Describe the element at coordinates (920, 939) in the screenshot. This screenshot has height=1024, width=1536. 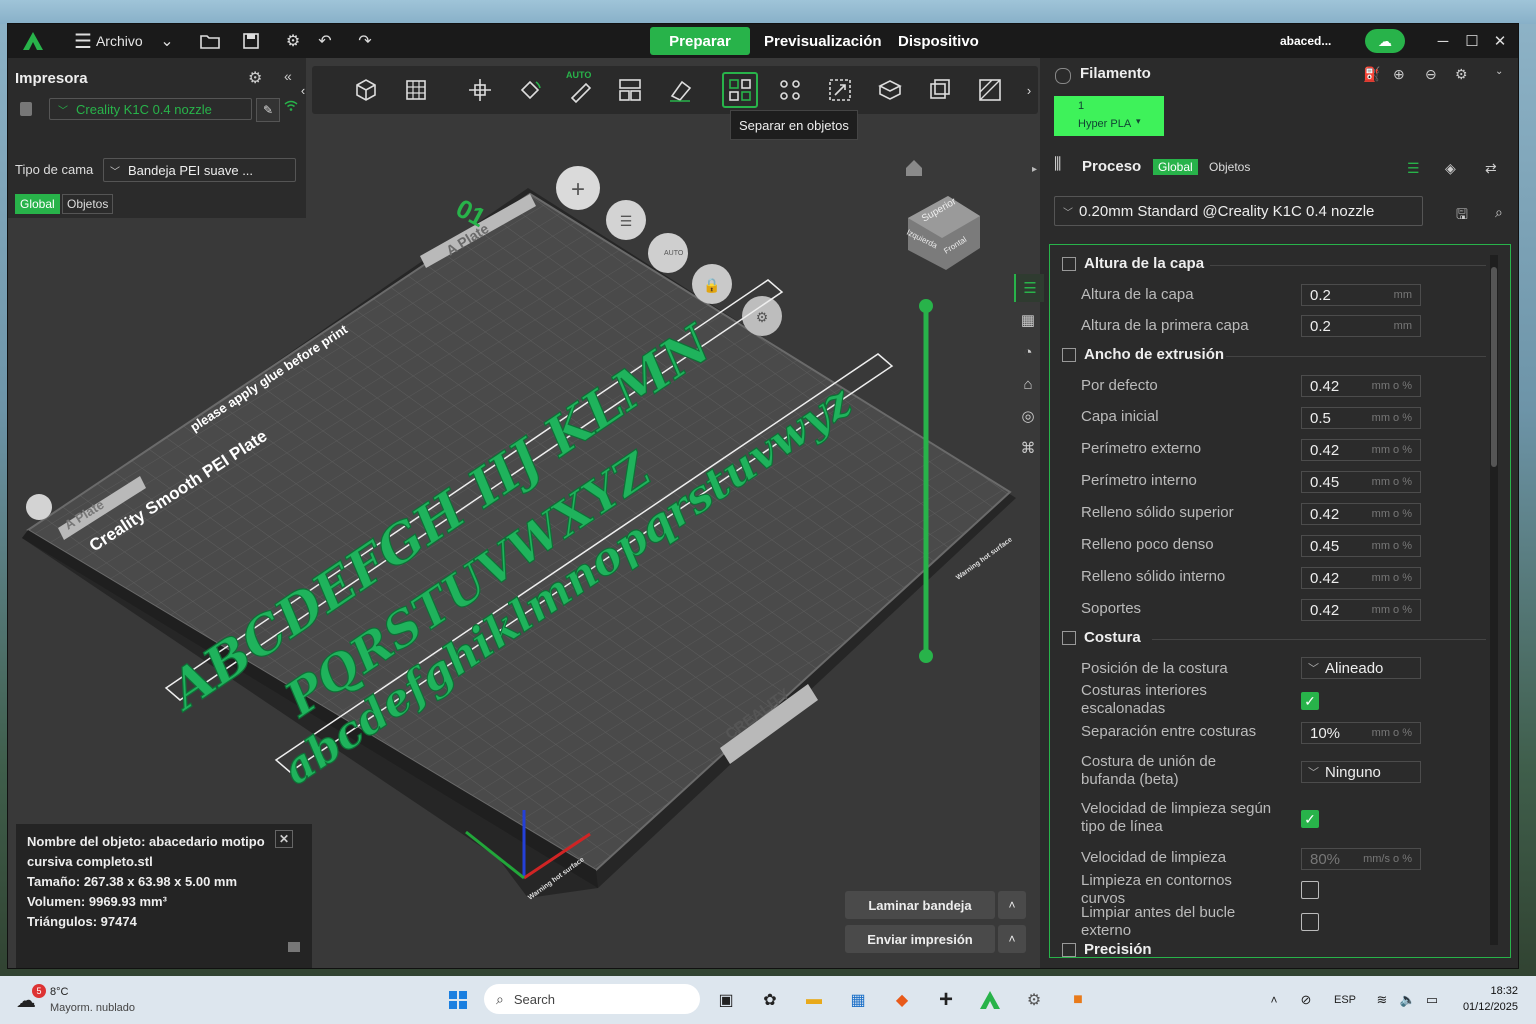
I see `send-print-button: Enviar impresión` at that location.